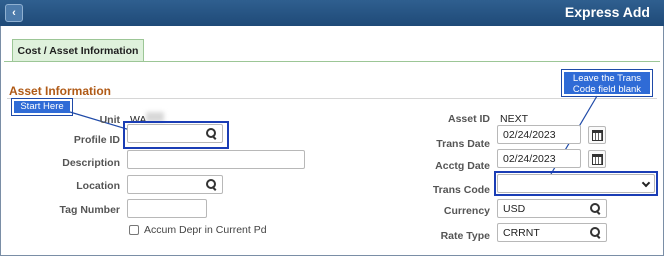  I want to click on trans-date-input: 02/24/2023, so click(539, 134).